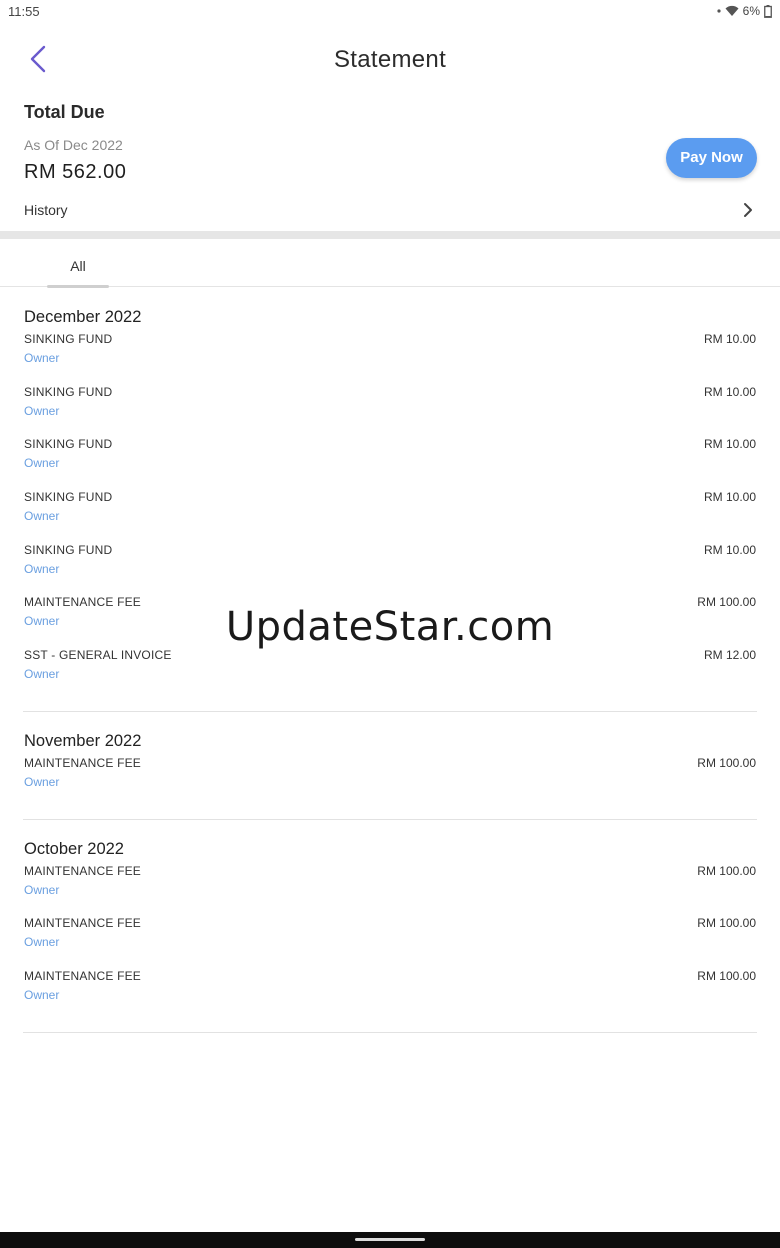 The image size is (780, 1248). What do you see at coordinates (390, 211) in the screenshot?
I see `history-row: History` at bounding box center [390, 211].